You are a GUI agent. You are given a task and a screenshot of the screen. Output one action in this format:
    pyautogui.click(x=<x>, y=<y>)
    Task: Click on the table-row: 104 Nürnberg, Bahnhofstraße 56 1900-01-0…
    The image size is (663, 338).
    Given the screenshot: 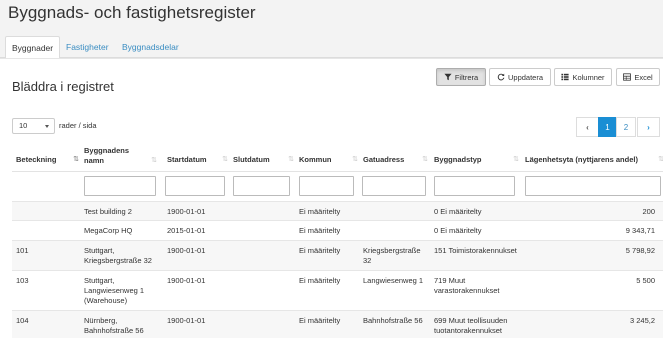 What is the action you would take?
    pyautogui.click(x=337, y=324)
    